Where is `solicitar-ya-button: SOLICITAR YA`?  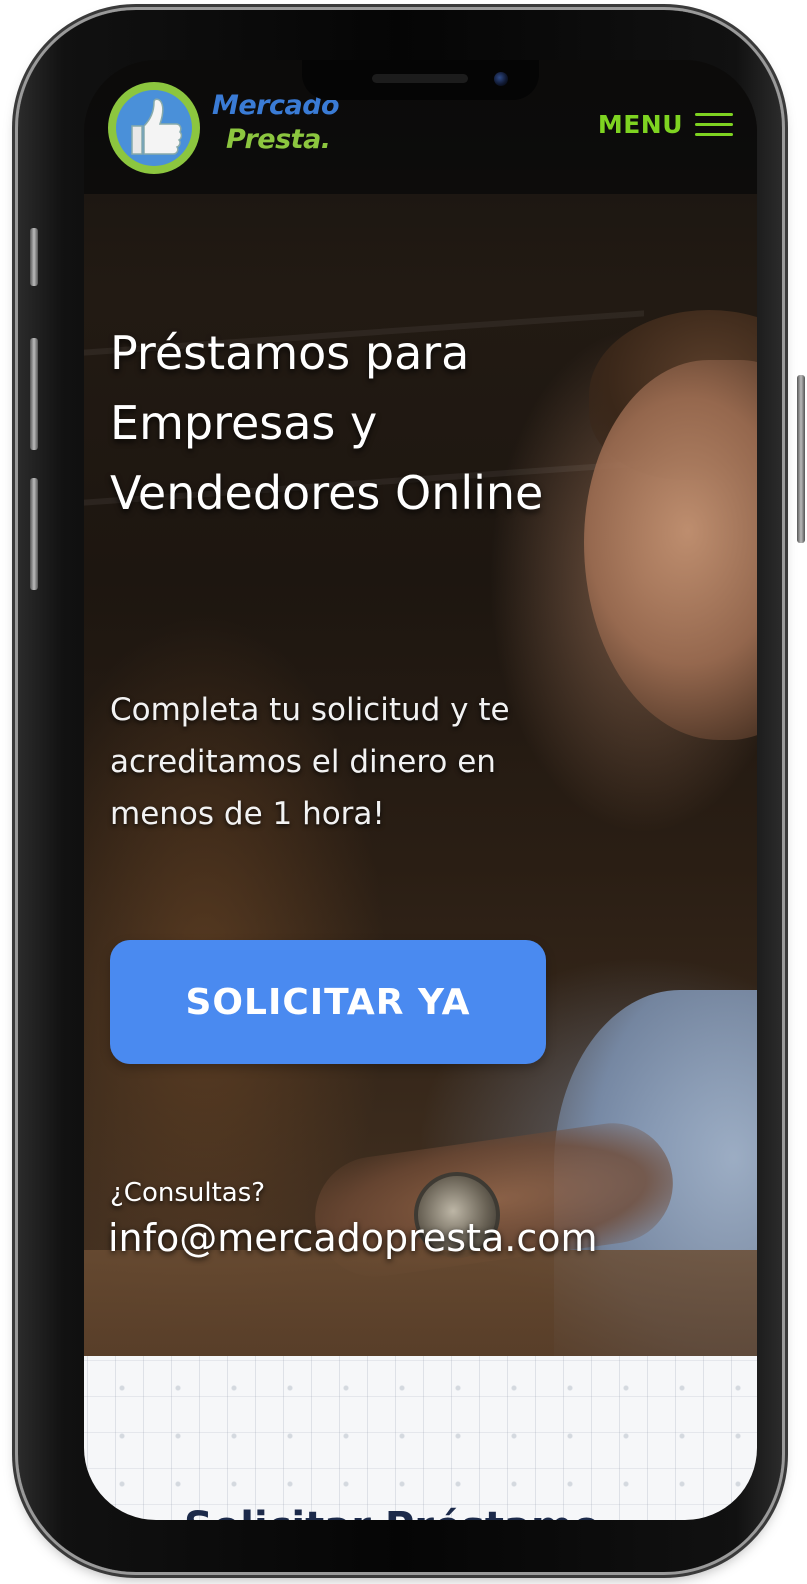 solicitar-ya-button: SOLICITAR YA is located at coordinates (328, 1002).